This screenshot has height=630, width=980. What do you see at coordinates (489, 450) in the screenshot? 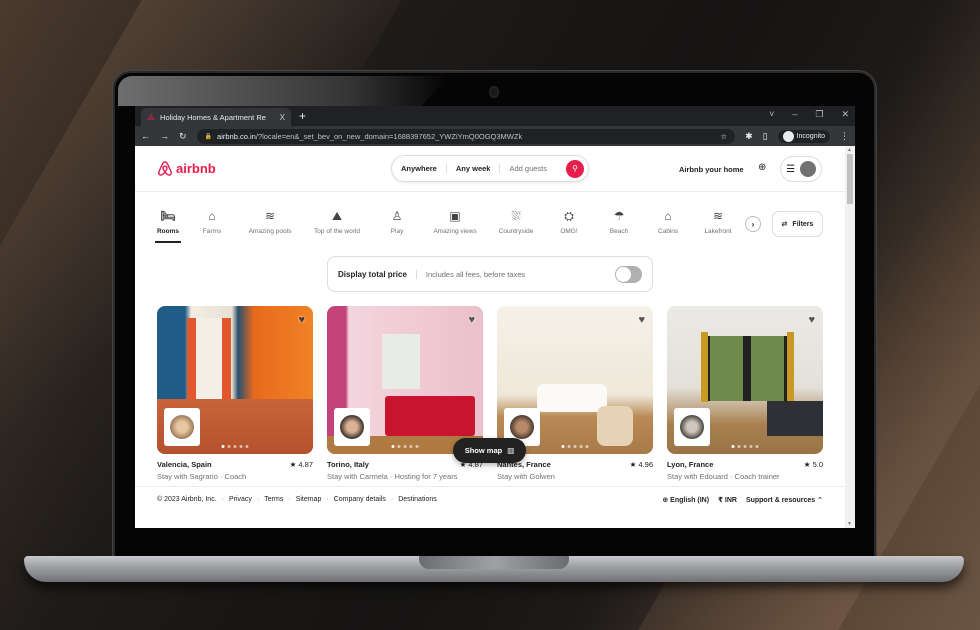
I see `show-map-button: Show map ▥` at bounding box center [489, 450].